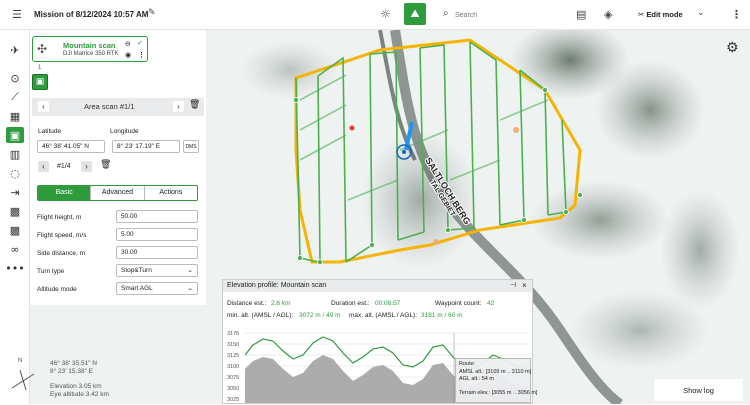  Describe the element at coordinates (152, 13) in the screenshot. I see `edit-title-icon: ✎` at that location.